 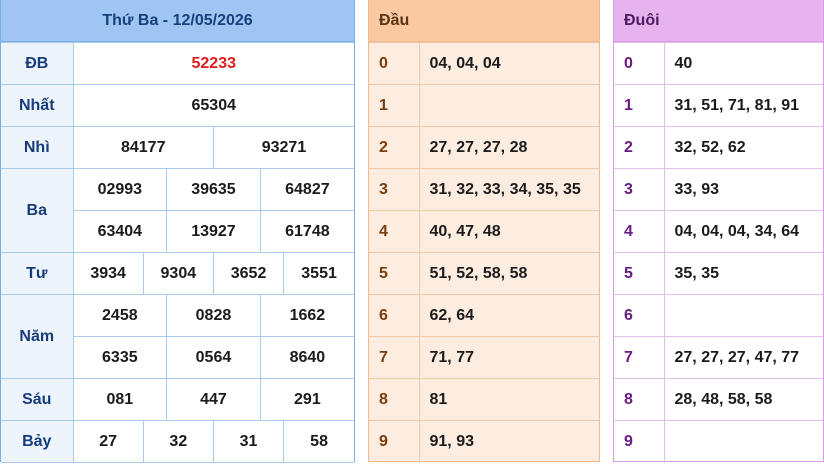 What do you see at coordinates (394, 147) in the screenshot?
I see `dau-key: 2` at bounding box center [394, 147].